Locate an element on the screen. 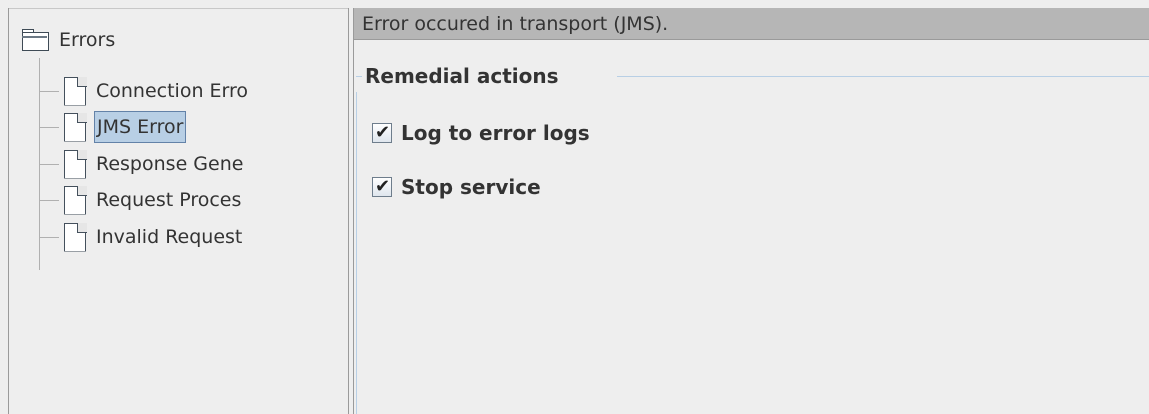 This screenshot has width=1149, height=414. tree-item-label-selected: JMS Error is located at coordinates (140, 127).